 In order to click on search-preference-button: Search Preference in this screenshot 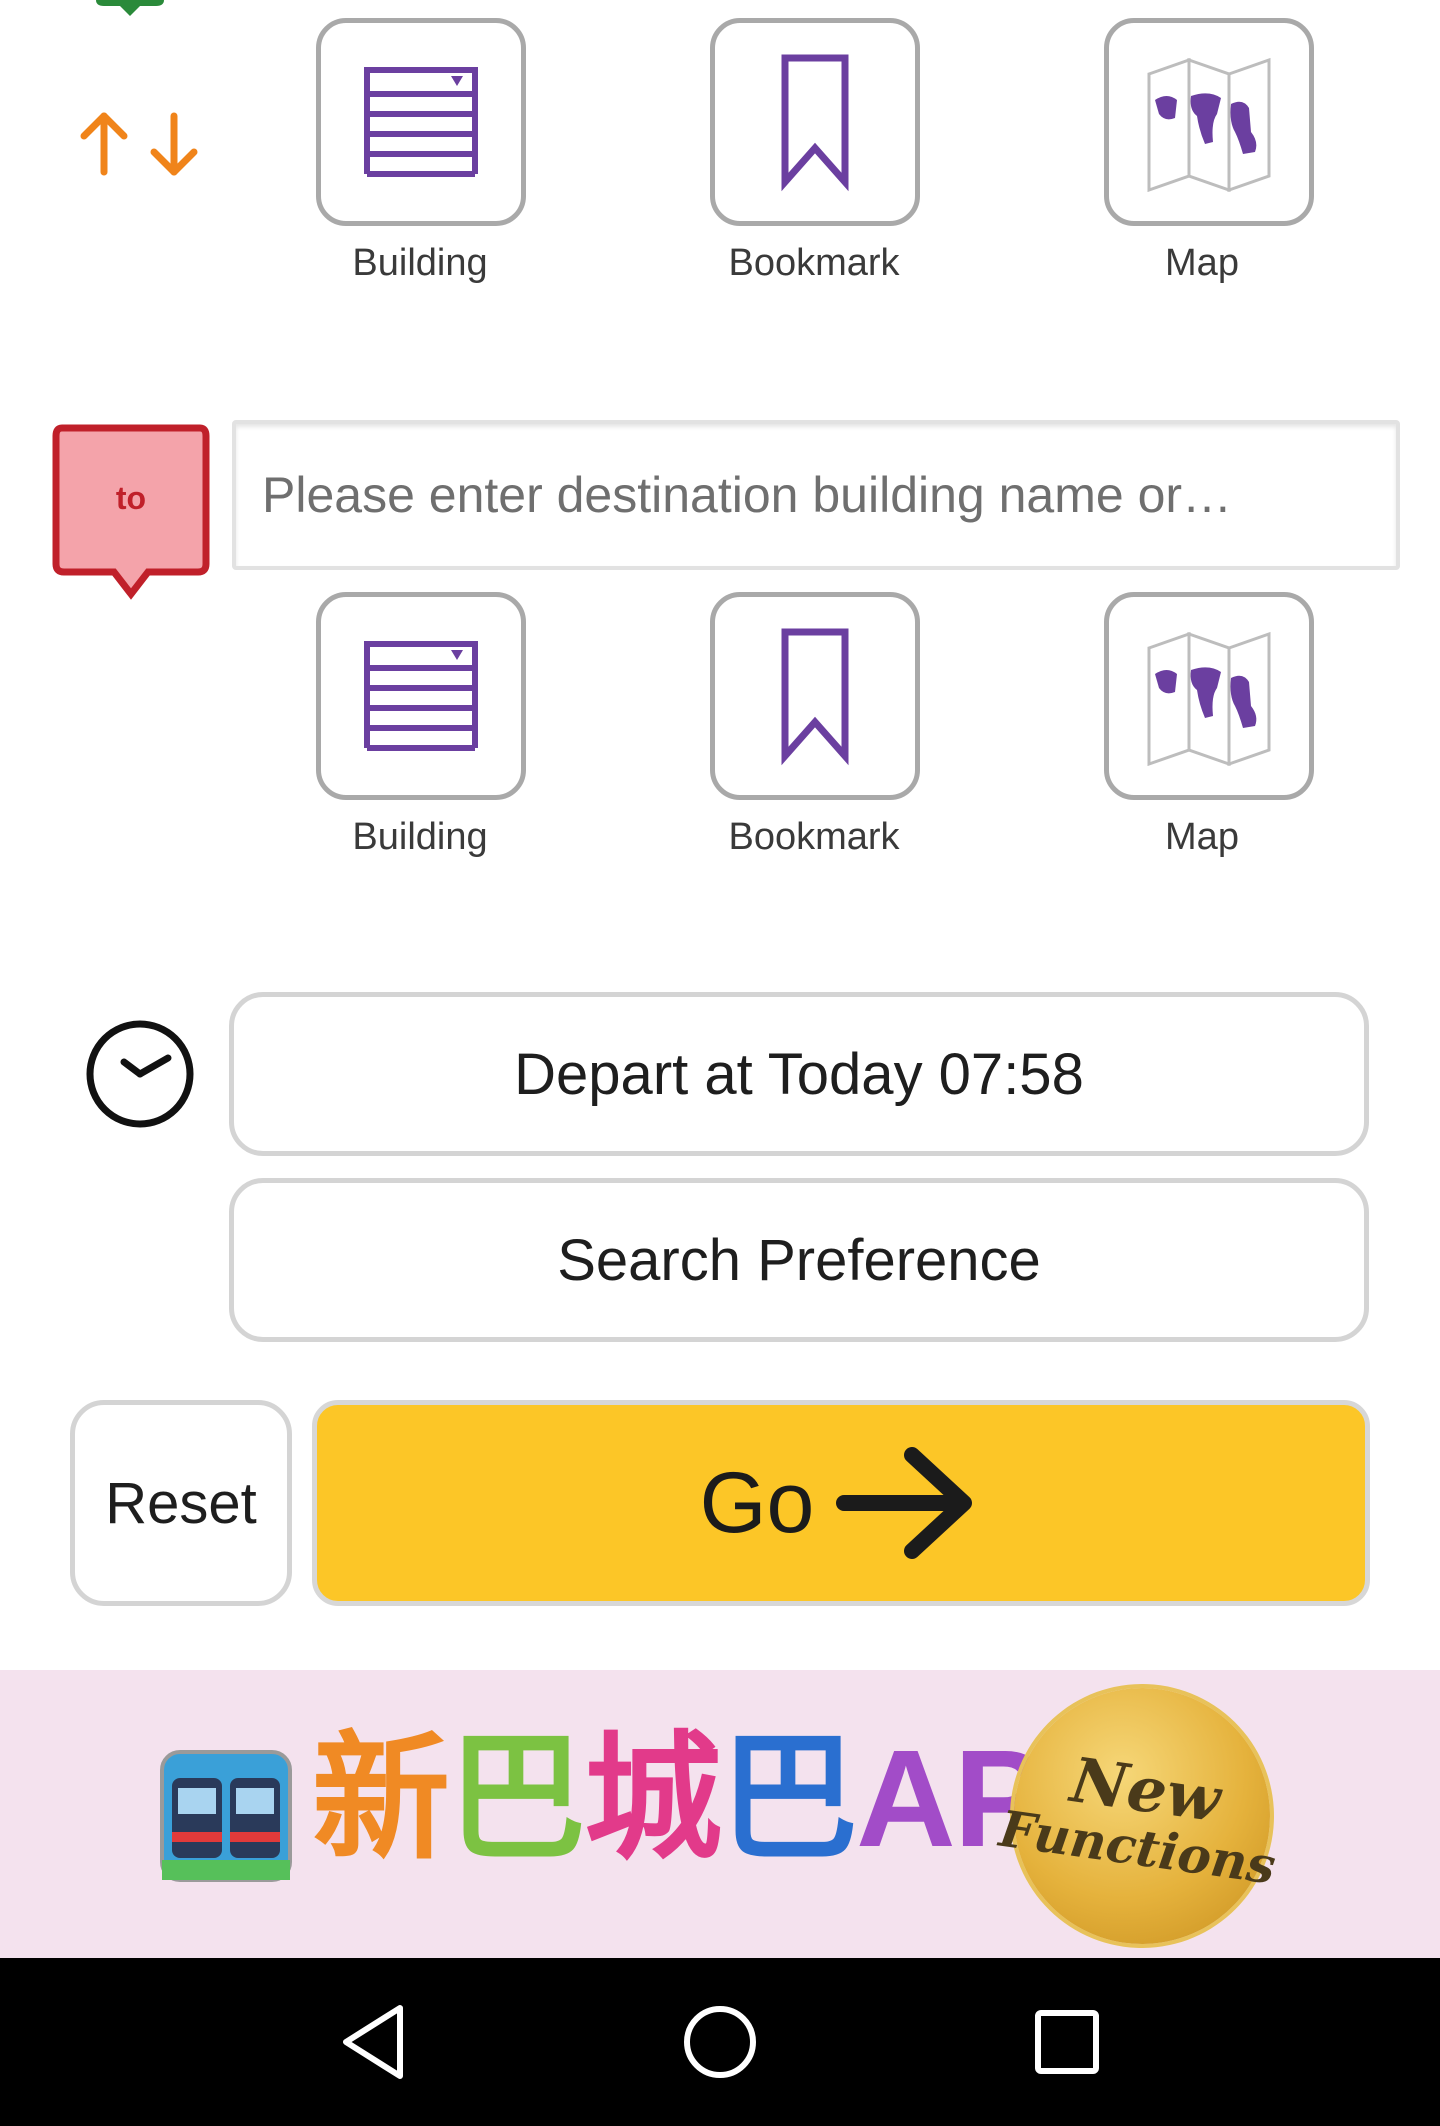, I will do `click(799, 1260)`.